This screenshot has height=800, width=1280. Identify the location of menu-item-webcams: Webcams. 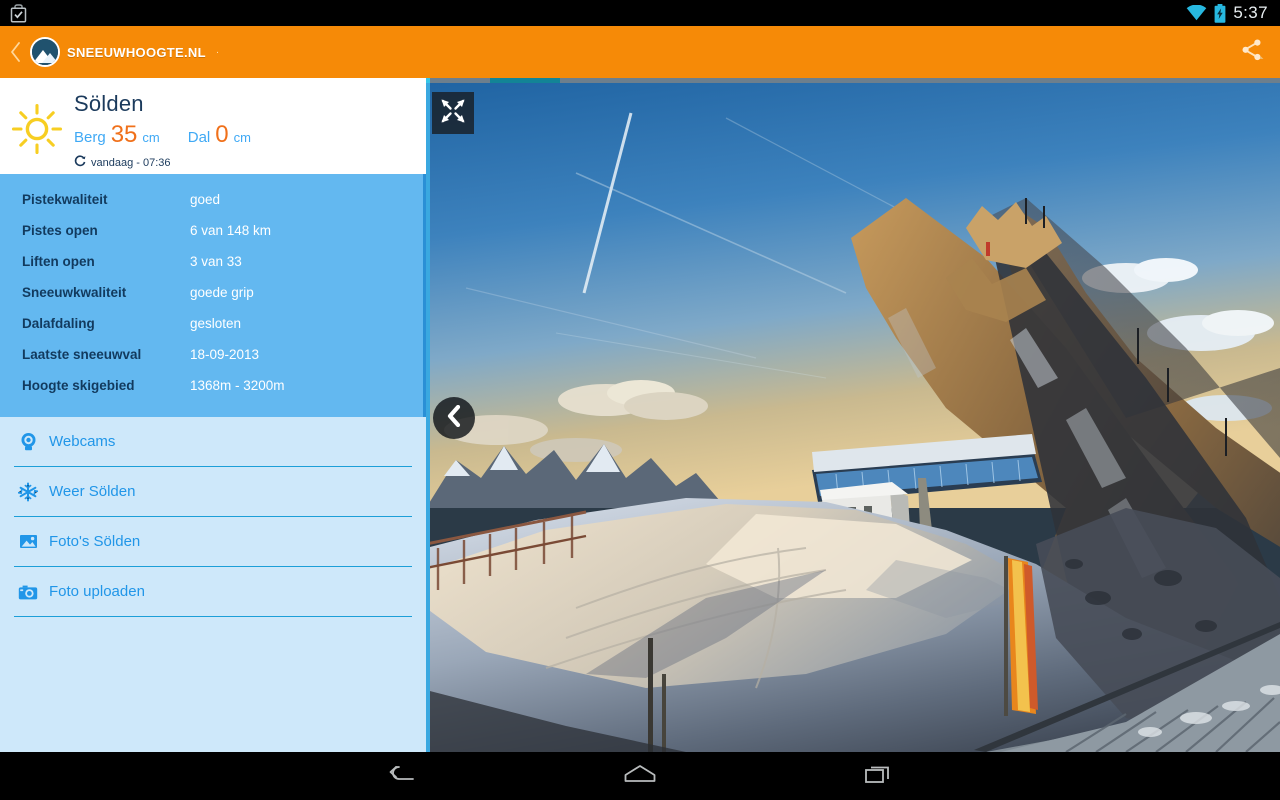
(213, 442).